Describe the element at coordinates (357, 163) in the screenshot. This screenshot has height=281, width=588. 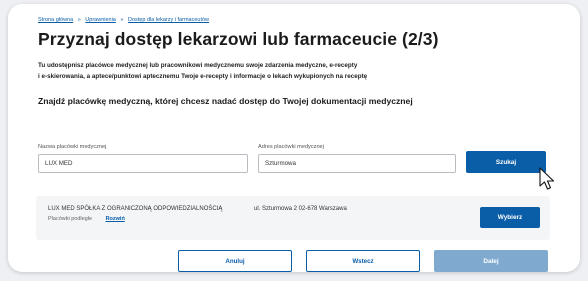
I see `facility-address-input` at that location.